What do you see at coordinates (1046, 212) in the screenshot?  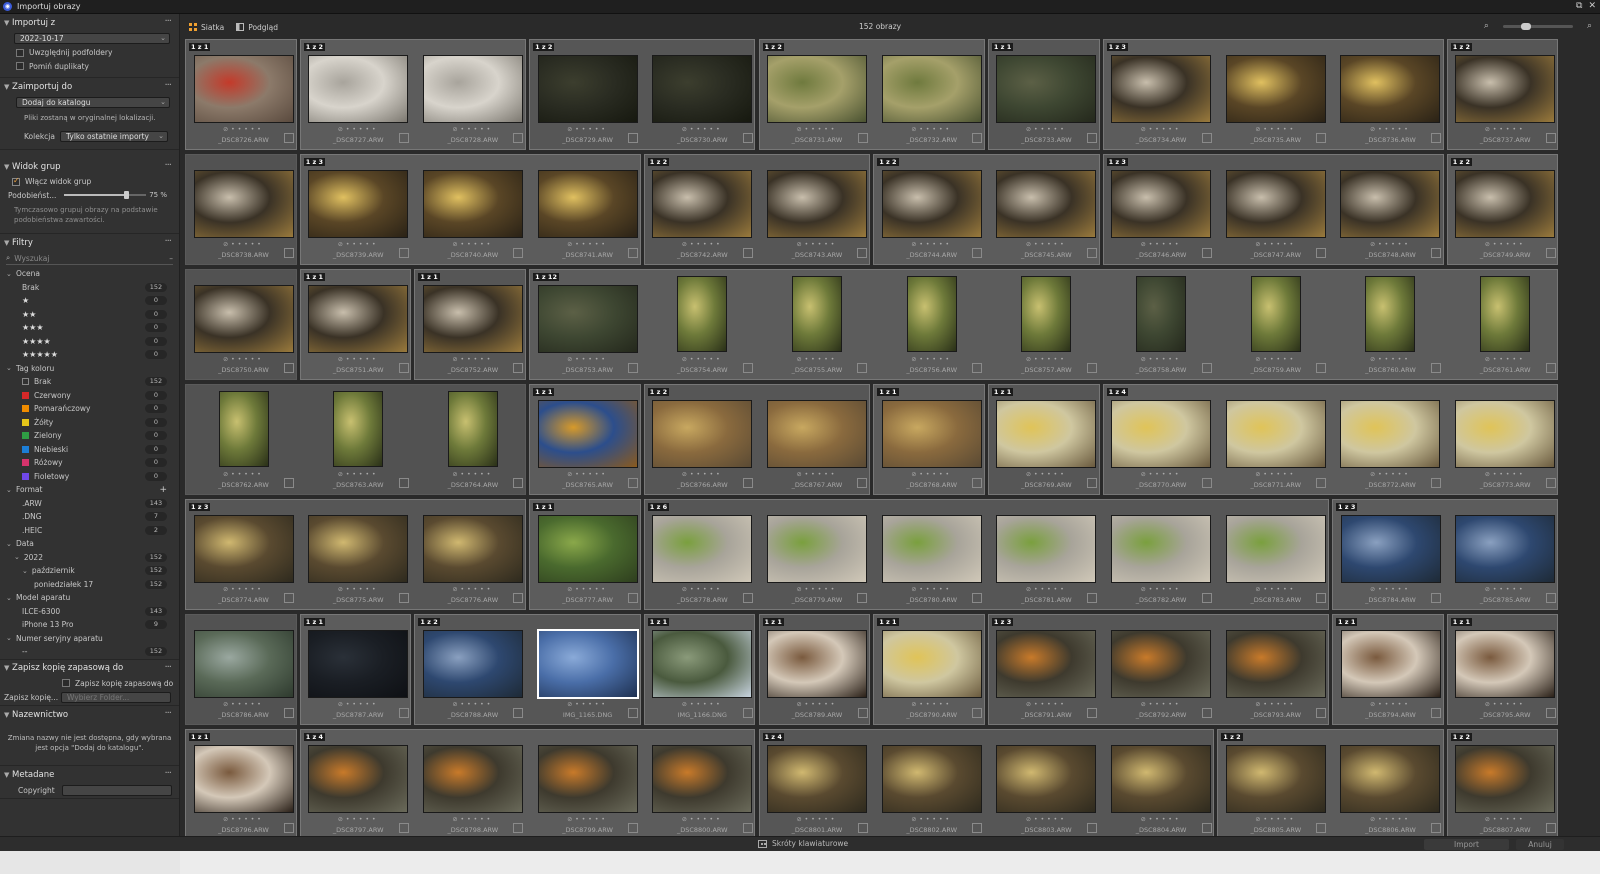 I see `thumbnail-cell: ⊘••••• _DSC8745.ARW` at bounding box center [1046, 212].